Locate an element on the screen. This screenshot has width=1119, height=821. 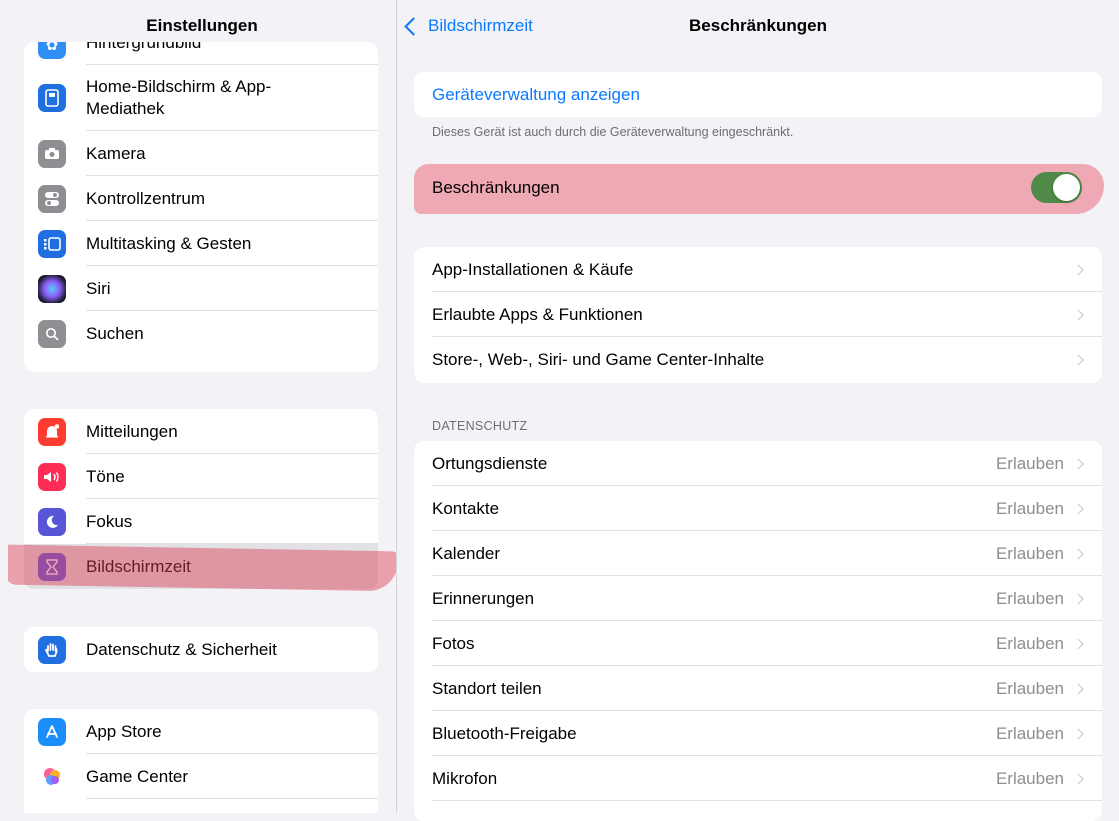
sidebar-item-home-screen: Home-Bildschirm & App- Mediathek is located at coordinates (201, 98).